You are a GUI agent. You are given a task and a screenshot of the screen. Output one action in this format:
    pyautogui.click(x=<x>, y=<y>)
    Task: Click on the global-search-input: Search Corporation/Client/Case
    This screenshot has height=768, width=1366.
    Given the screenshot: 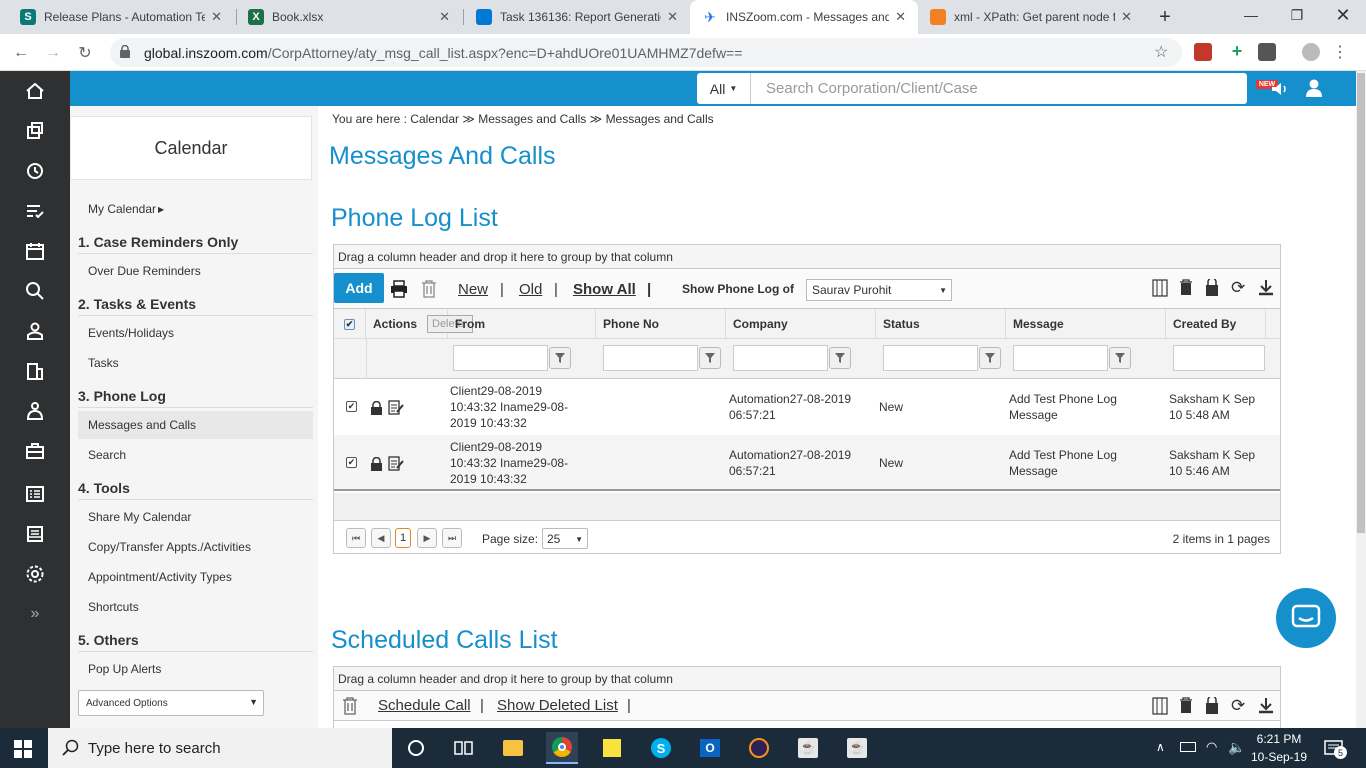 What is the action you would take?
    pyautogui.click(x=999, y=88)
    